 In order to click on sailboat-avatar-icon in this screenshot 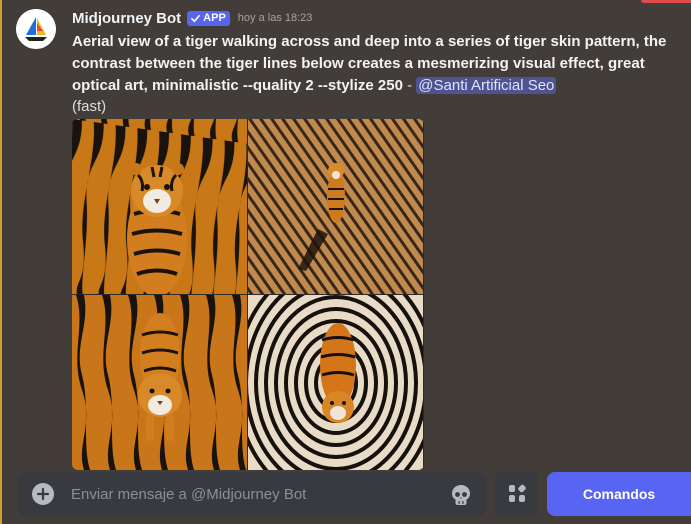, I will do `click(36, 29)`.